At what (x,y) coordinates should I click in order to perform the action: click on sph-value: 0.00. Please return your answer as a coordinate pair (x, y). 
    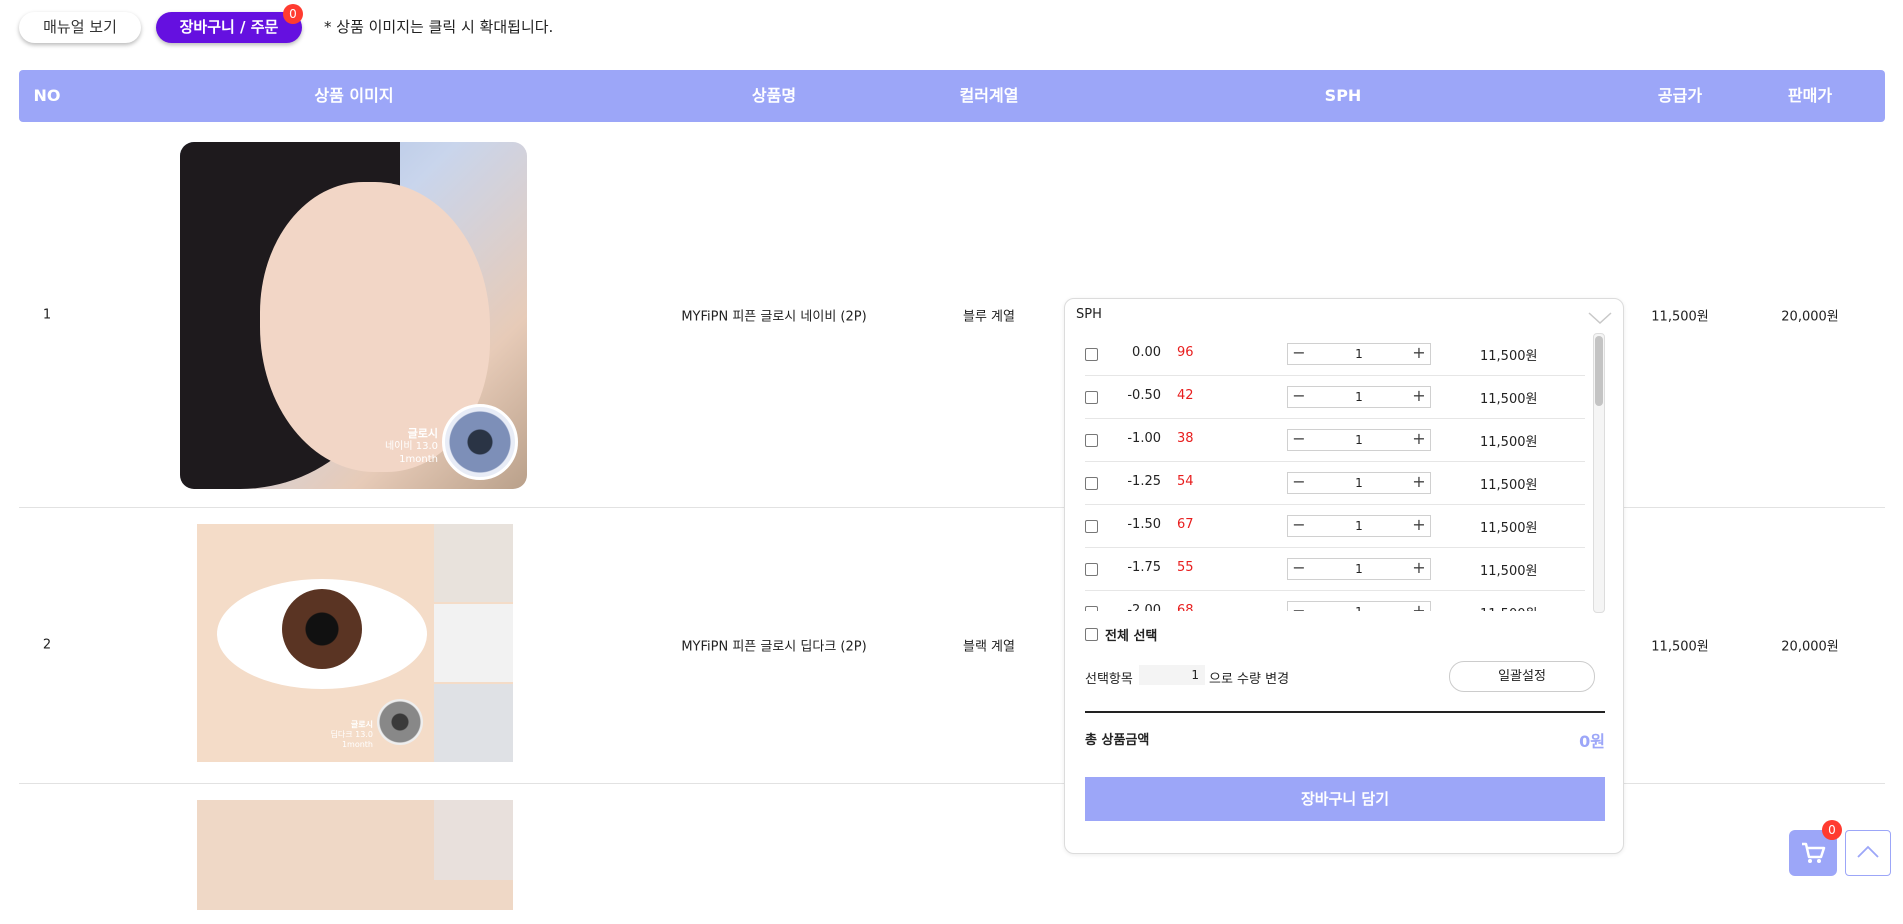
    Looking at the image, I should click on (1146, 352).